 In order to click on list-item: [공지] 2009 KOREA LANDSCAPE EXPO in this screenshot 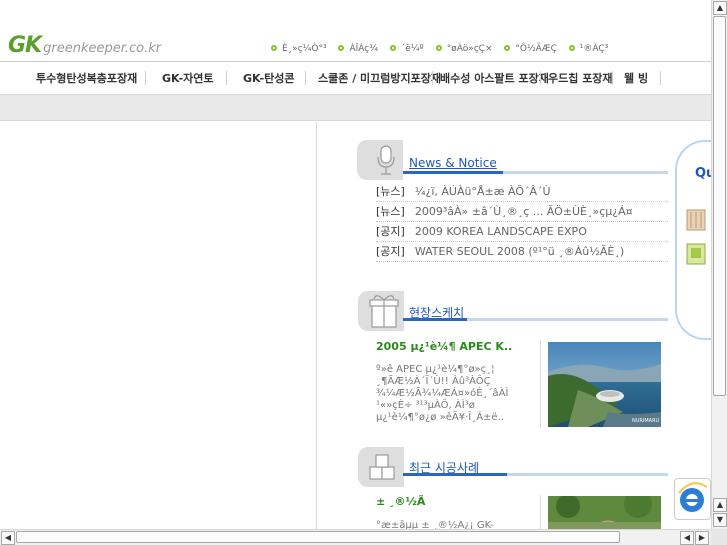, I will do `click(522, 232)`.